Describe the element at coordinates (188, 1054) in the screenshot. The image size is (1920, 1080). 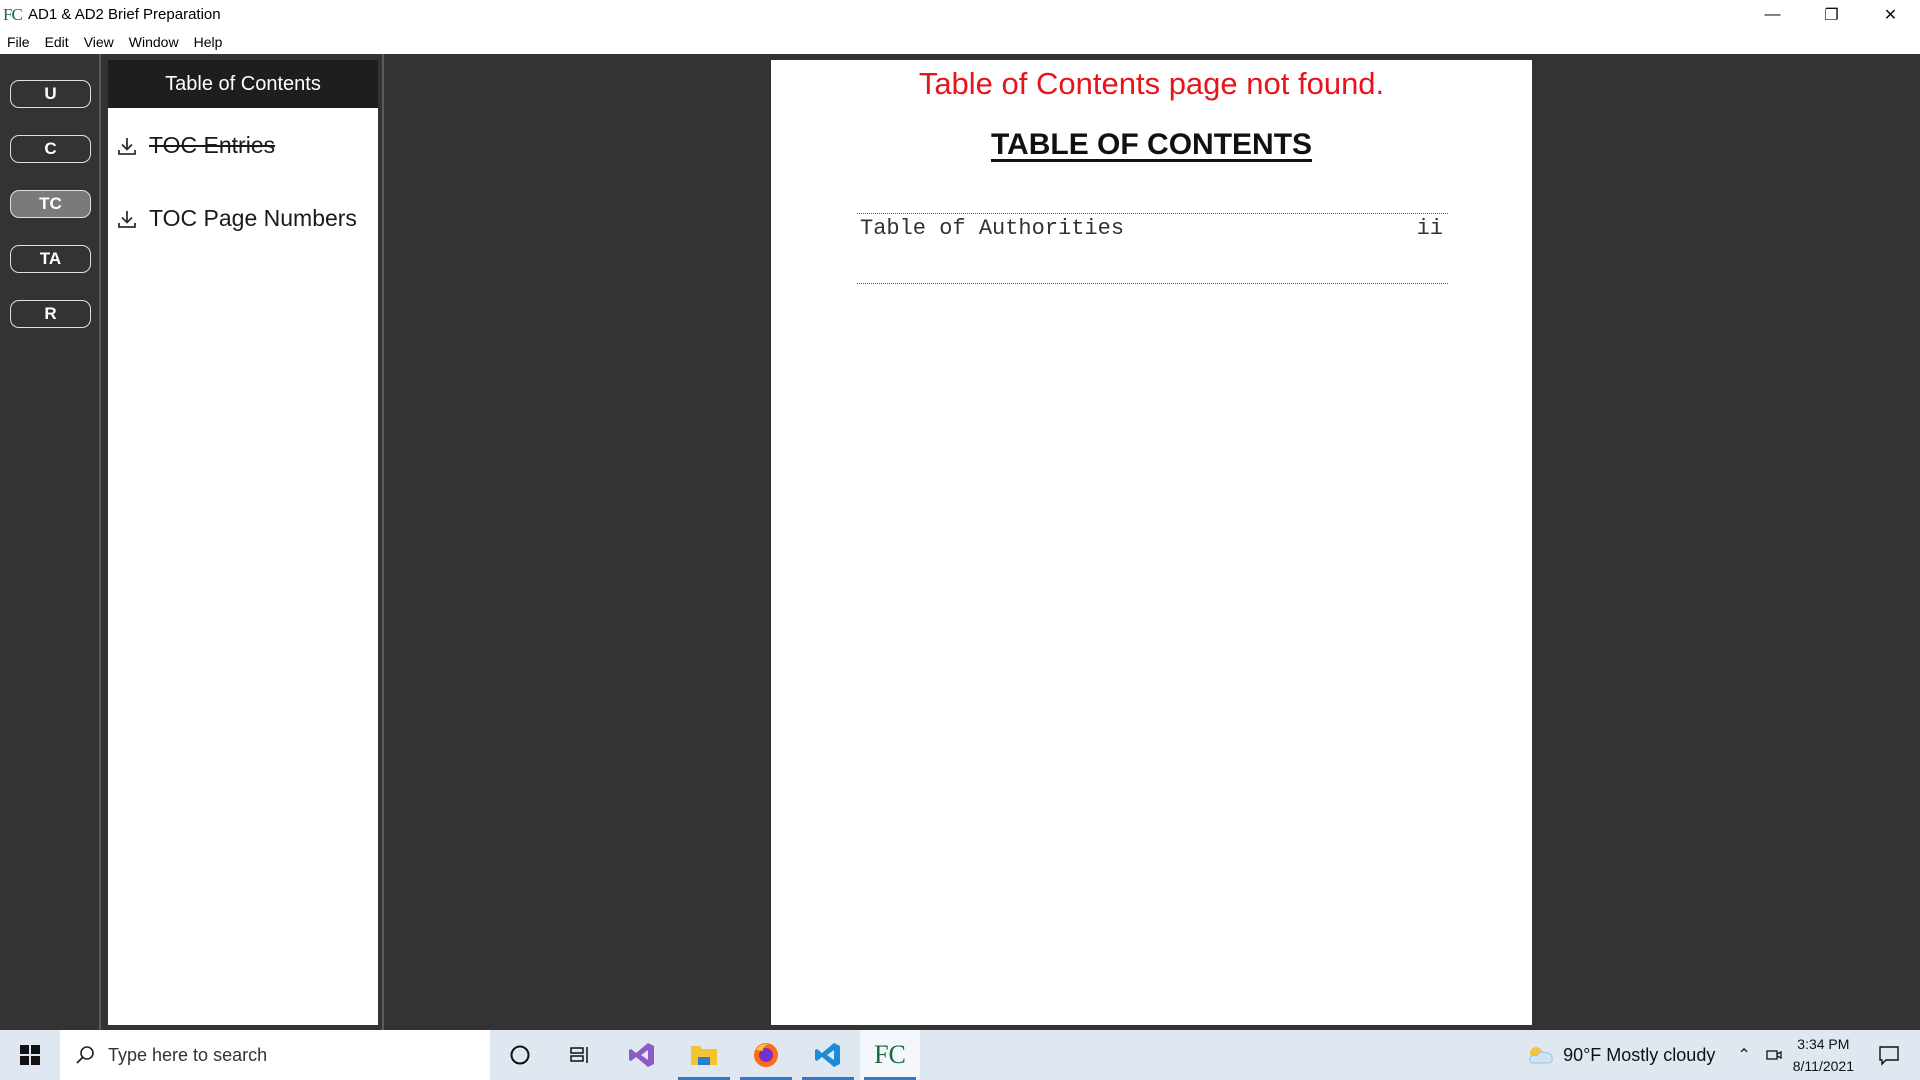
I see `search-placeholder: Type here to search` at that location.